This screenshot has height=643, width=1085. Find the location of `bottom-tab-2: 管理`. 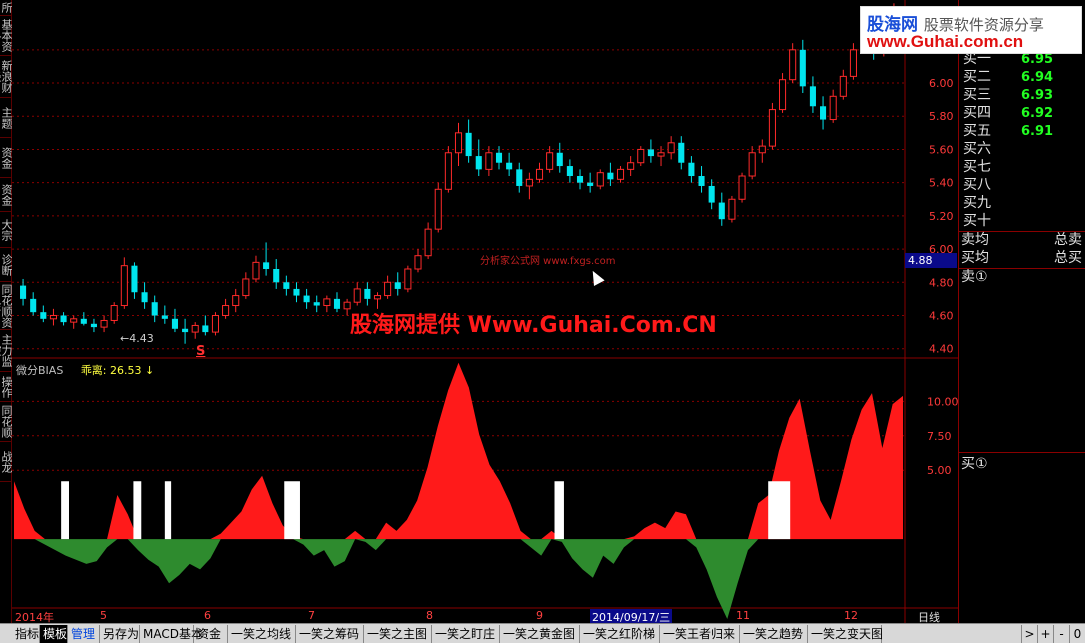

bottom-tab-2: 管理 is located at coordinates (84, 634).